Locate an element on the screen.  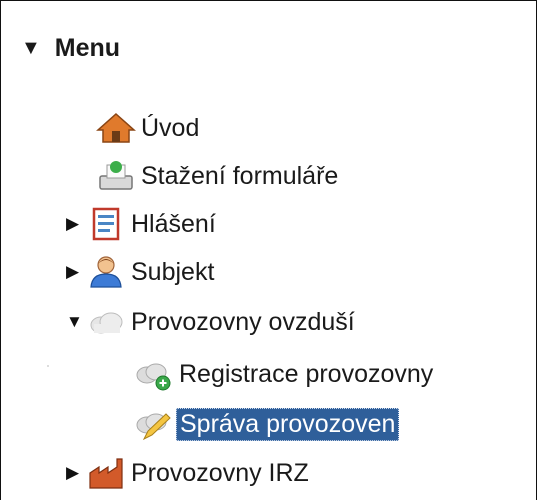
tree-item-label-selected: Správa provozoven is located at coordinates (288, 424).